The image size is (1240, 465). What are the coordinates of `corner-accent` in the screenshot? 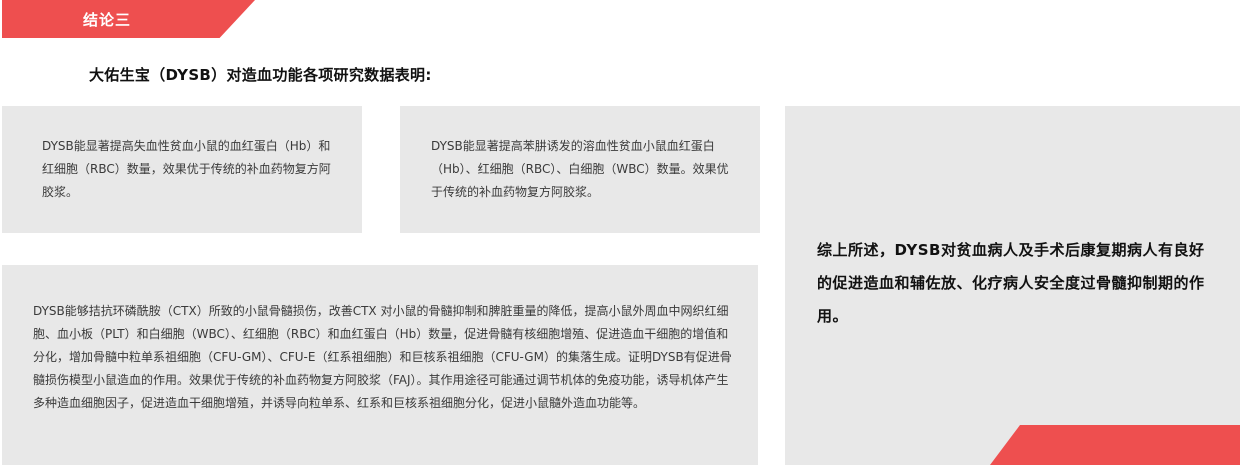 It's located at (1115, 445).